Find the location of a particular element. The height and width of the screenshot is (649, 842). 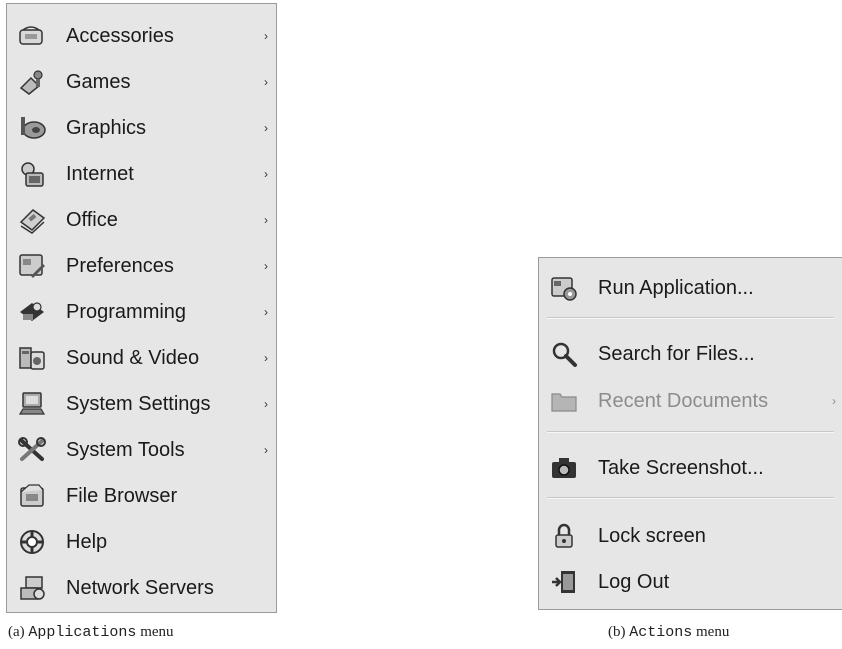

menu-item-network-servers: Network Servers is located at coordinates (141, 588).